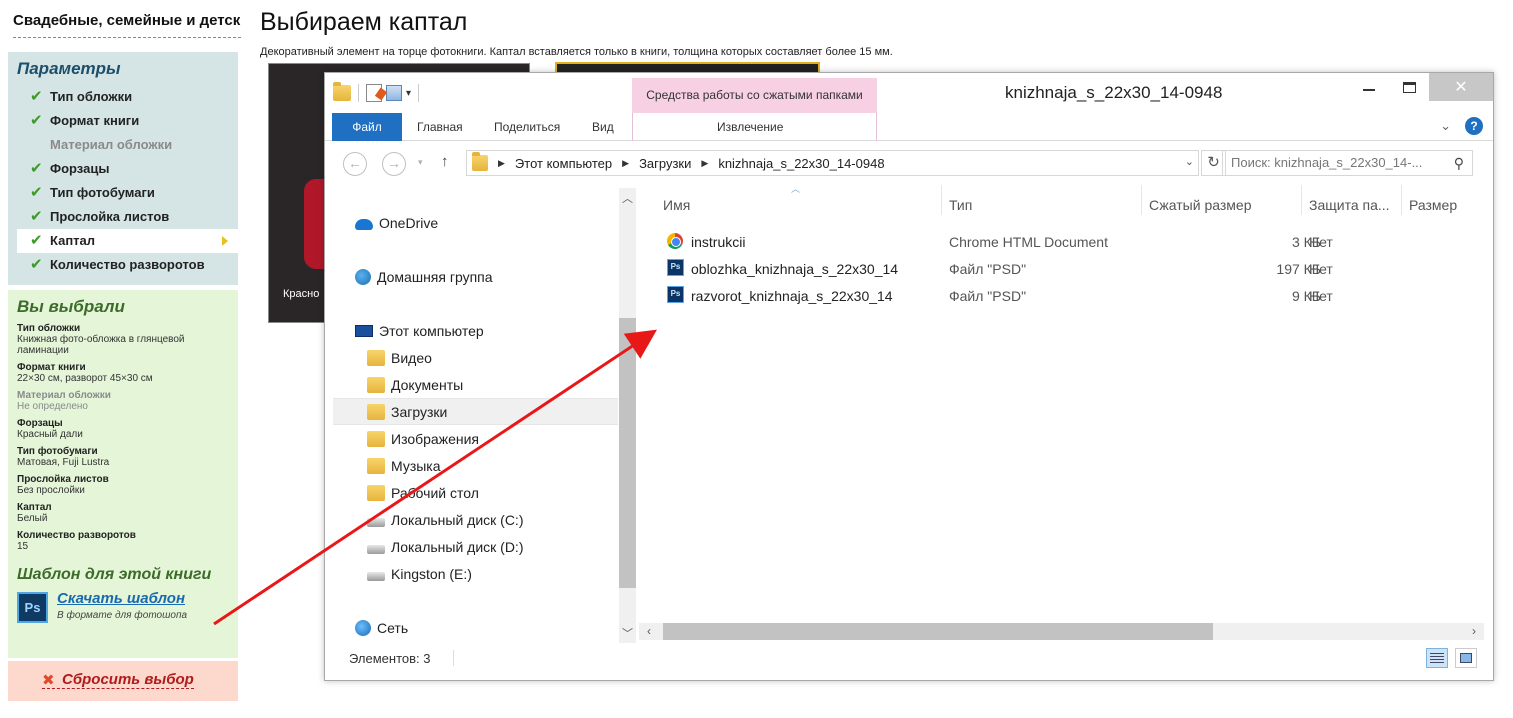 The height and width of the screenshot is (718, 1513). I want to click on forward-button: →, so click(394, 164).